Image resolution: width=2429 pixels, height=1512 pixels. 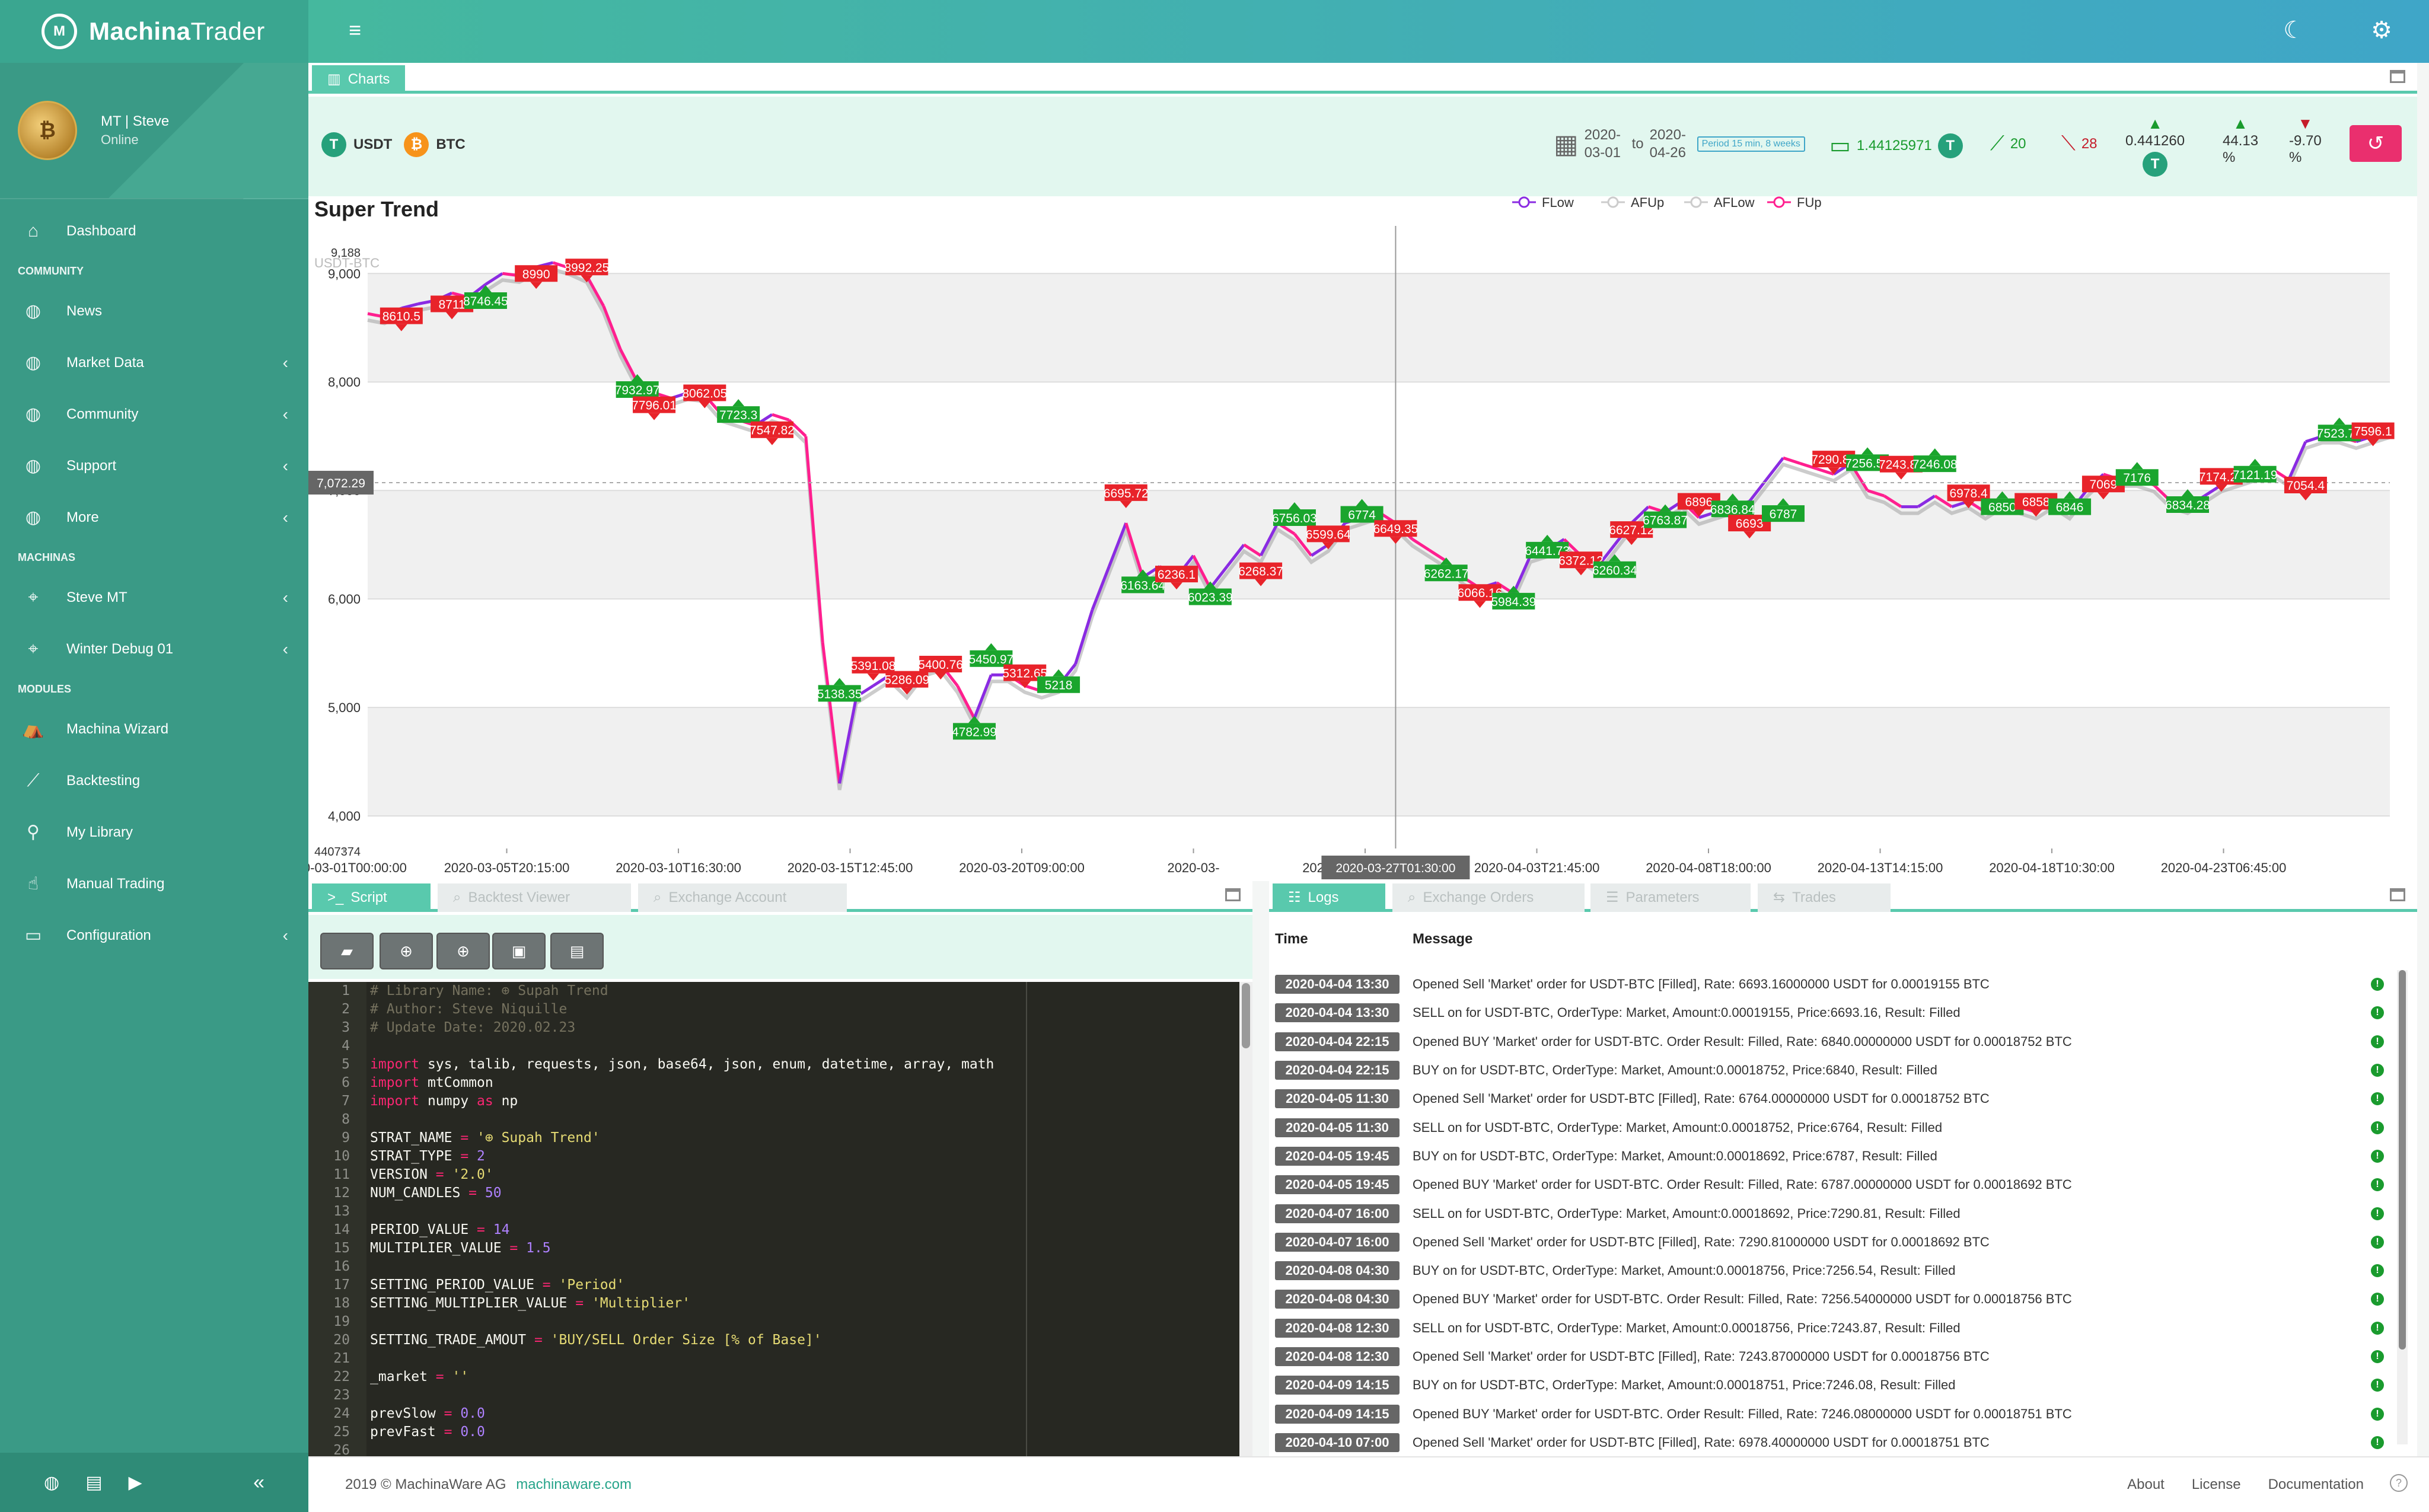 What do you see at coordinates (463, 951) in the screenshot?
I see `add-alt-button: ⊕` at bounding box center [463, 951].